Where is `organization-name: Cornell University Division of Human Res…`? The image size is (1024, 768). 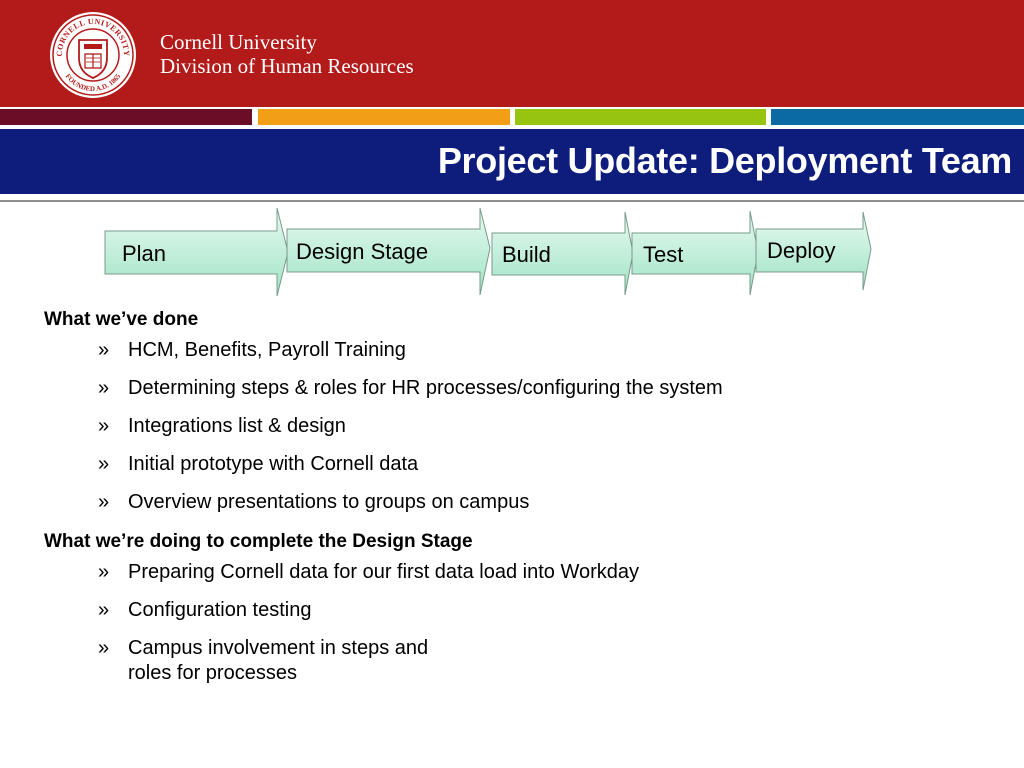 organization-name: Cornell University Division of Human Res… is located at coordinates (287, 54).